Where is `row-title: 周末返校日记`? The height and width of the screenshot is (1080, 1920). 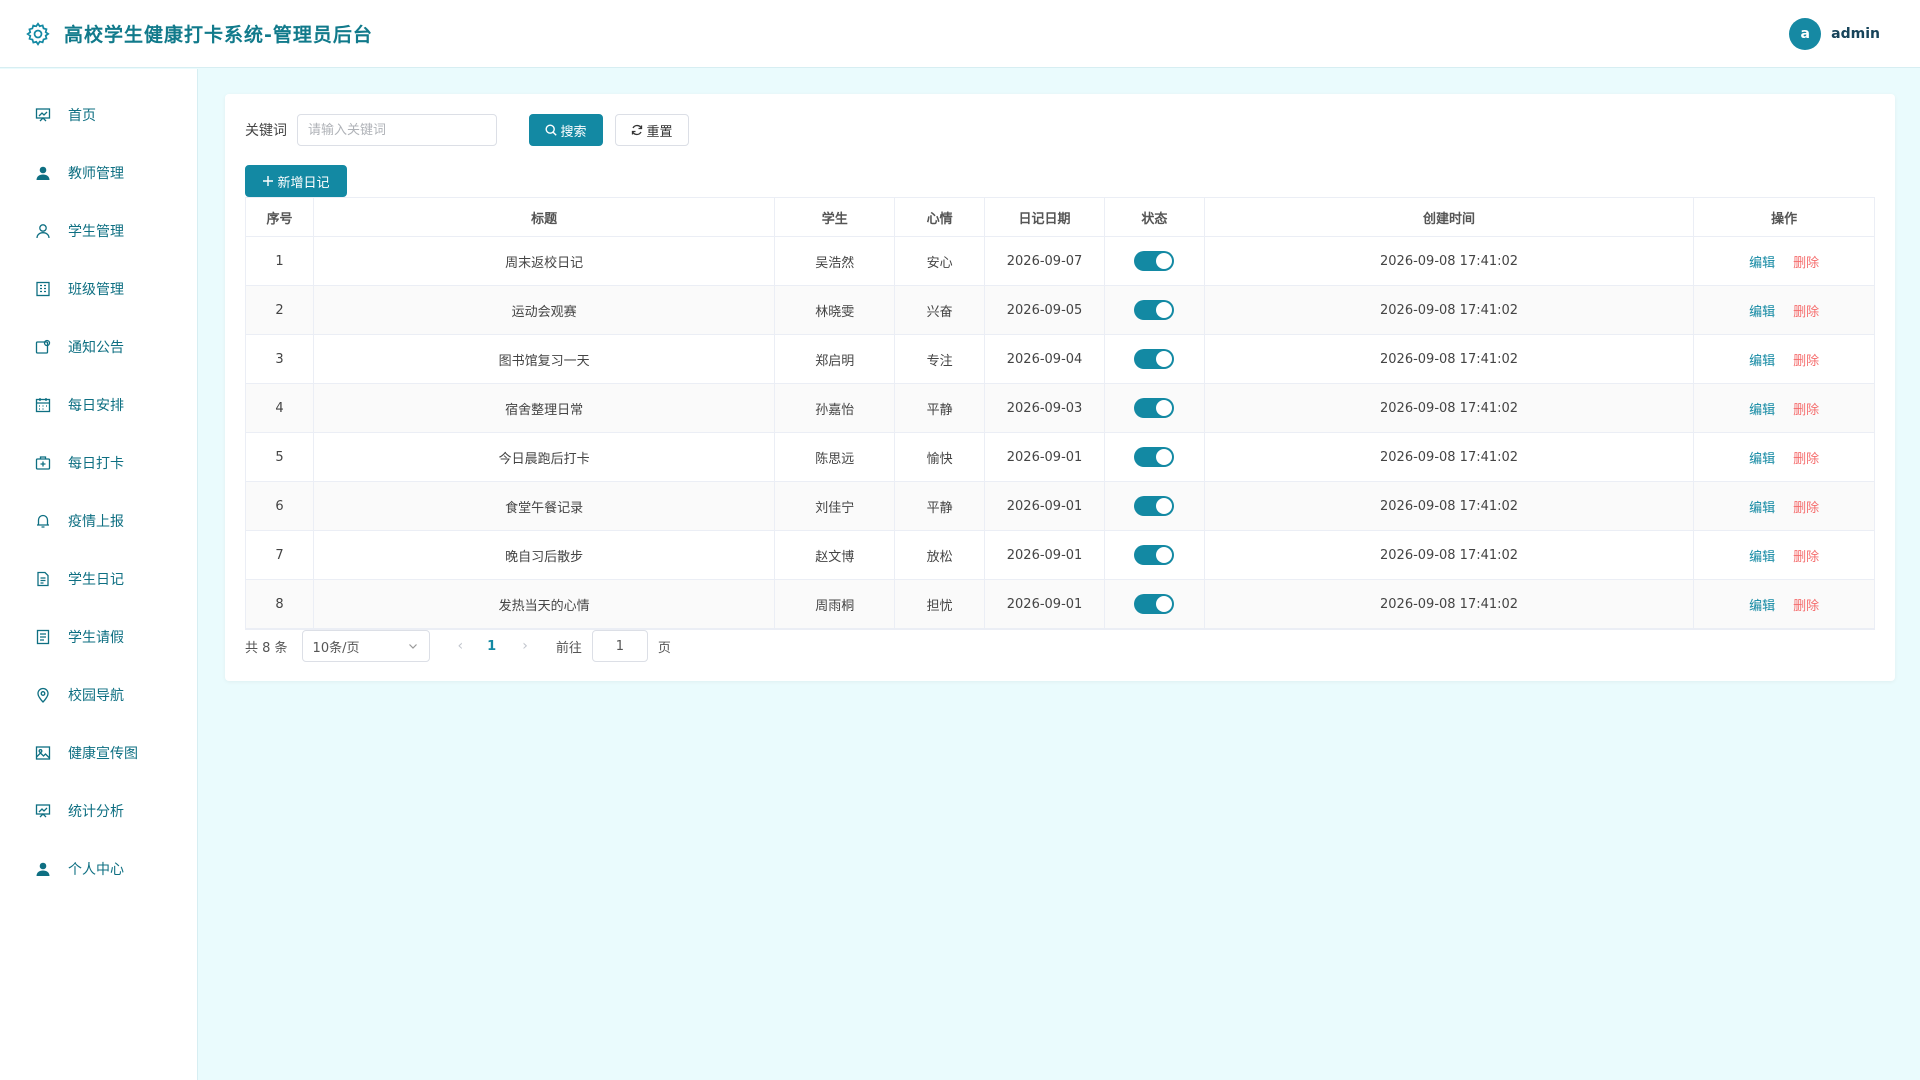 row-title: 周末返校日记 is located at coordinates (545, 261).